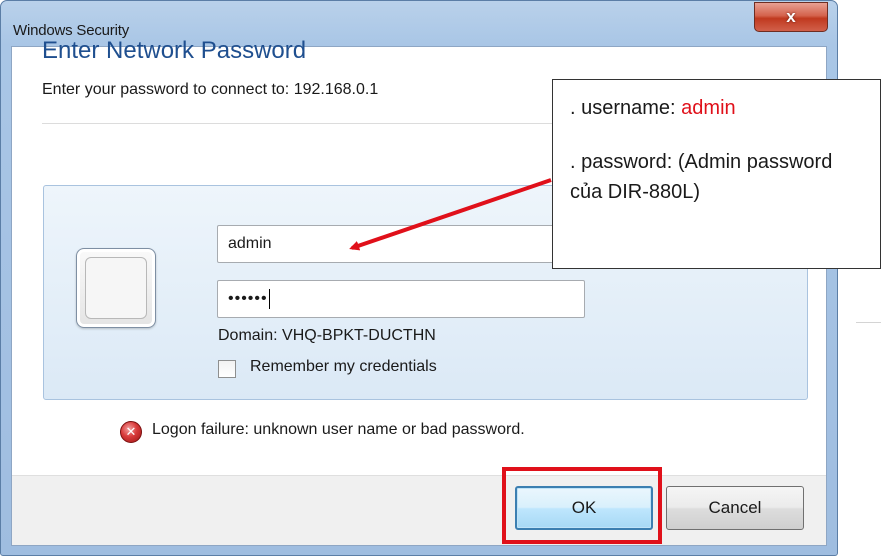  What do you see at coordinates (626, 108) in the screenshot?
I see `annotation-username-prefix: . username:` at bounding box center [626, 108].